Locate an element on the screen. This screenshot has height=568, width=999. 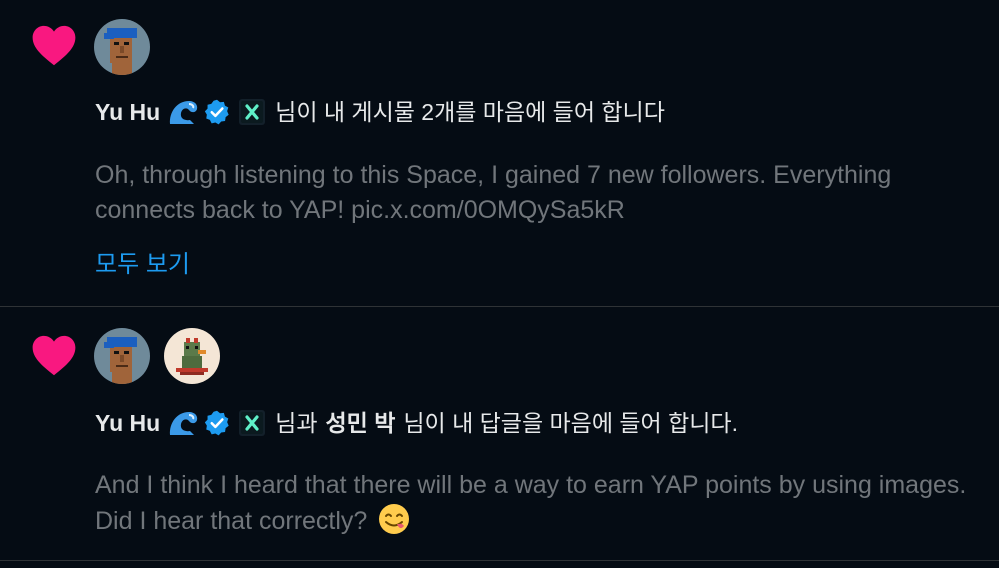
notification-headline: Yu Hu 님과 성민 박 님이 내 답글을 마음에 들어 합니다. is located at coordinates (537, 423).